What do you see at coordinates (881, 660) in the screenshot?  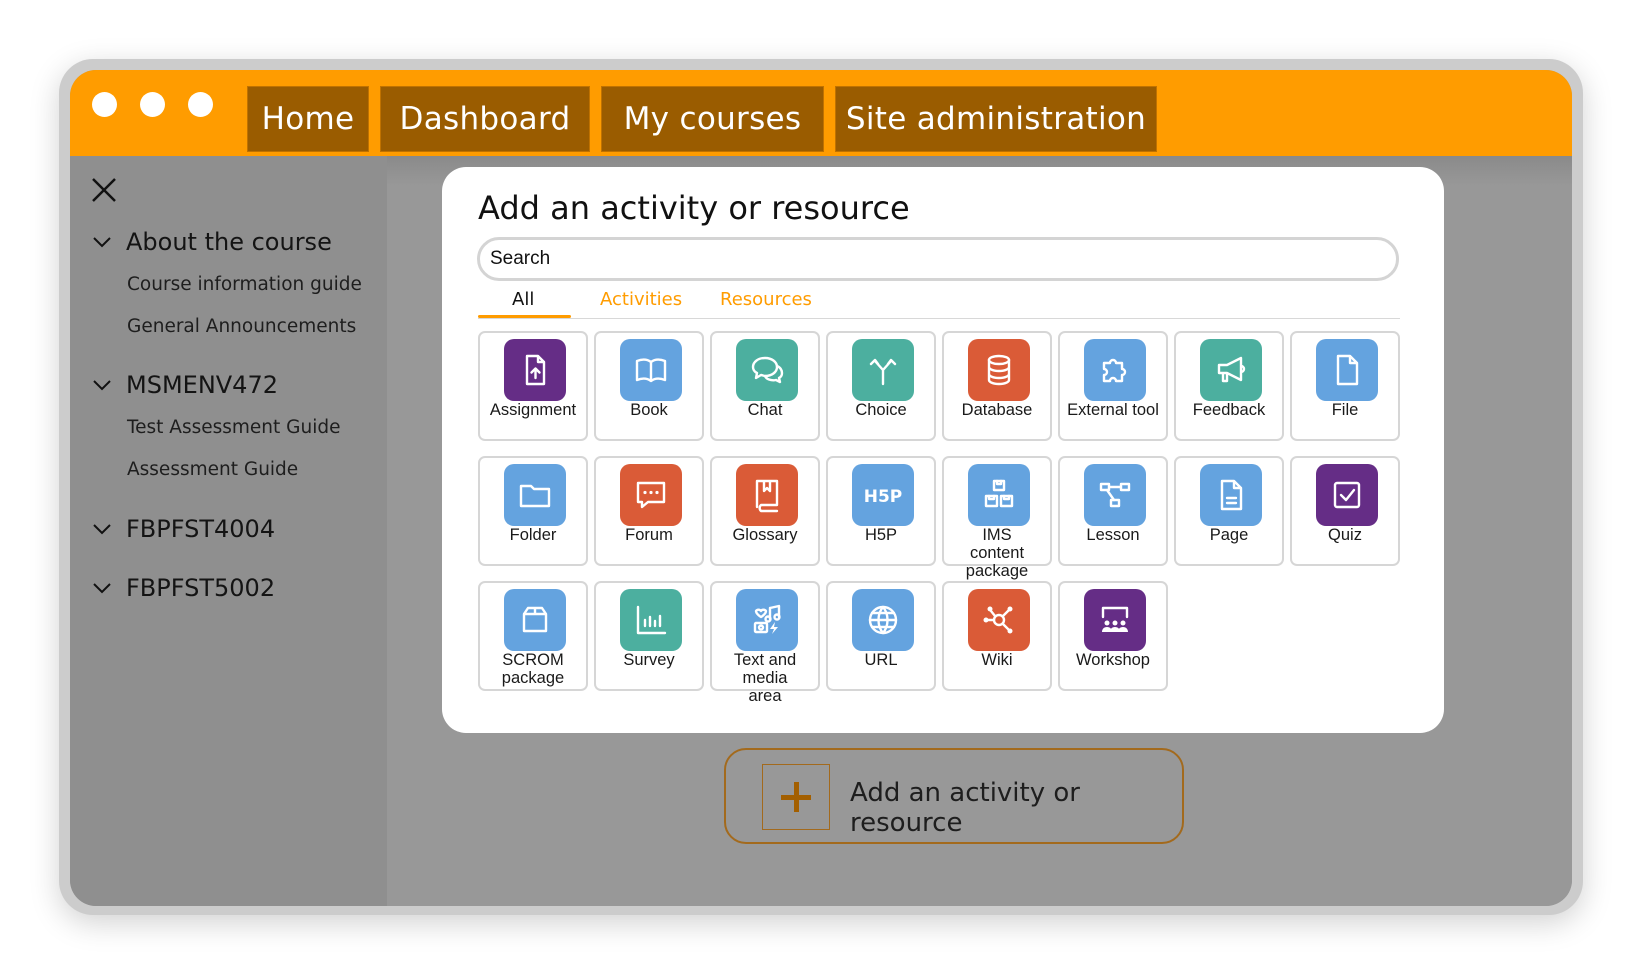 I see `activity-label: URL` at bounding box center [881, 660].